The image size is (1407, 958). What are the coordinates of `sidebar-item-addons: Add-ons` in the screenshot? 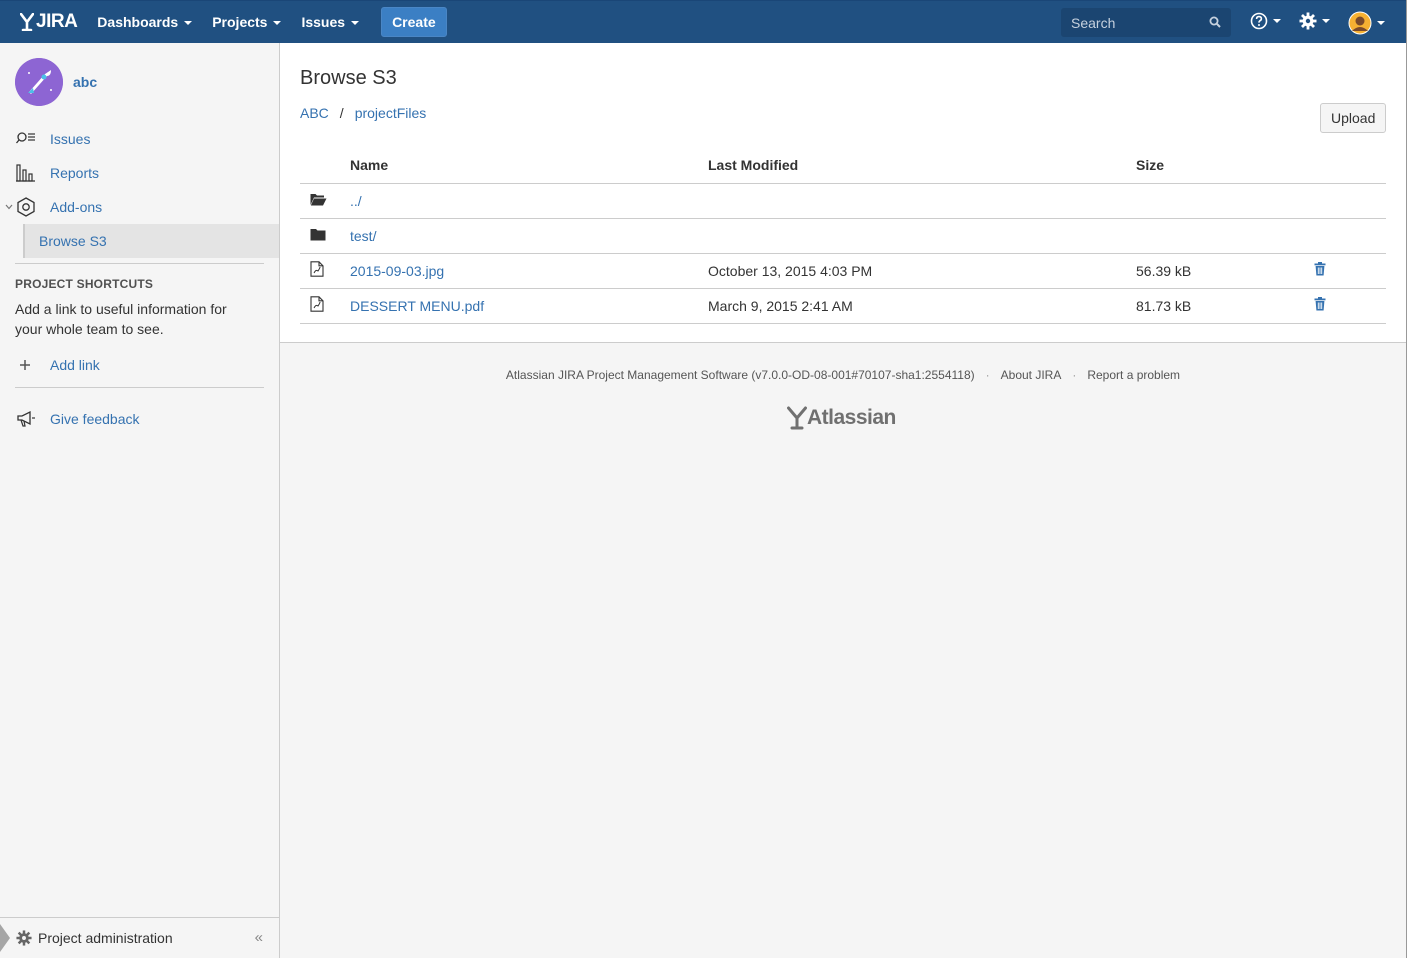 It's located at (58, 207).